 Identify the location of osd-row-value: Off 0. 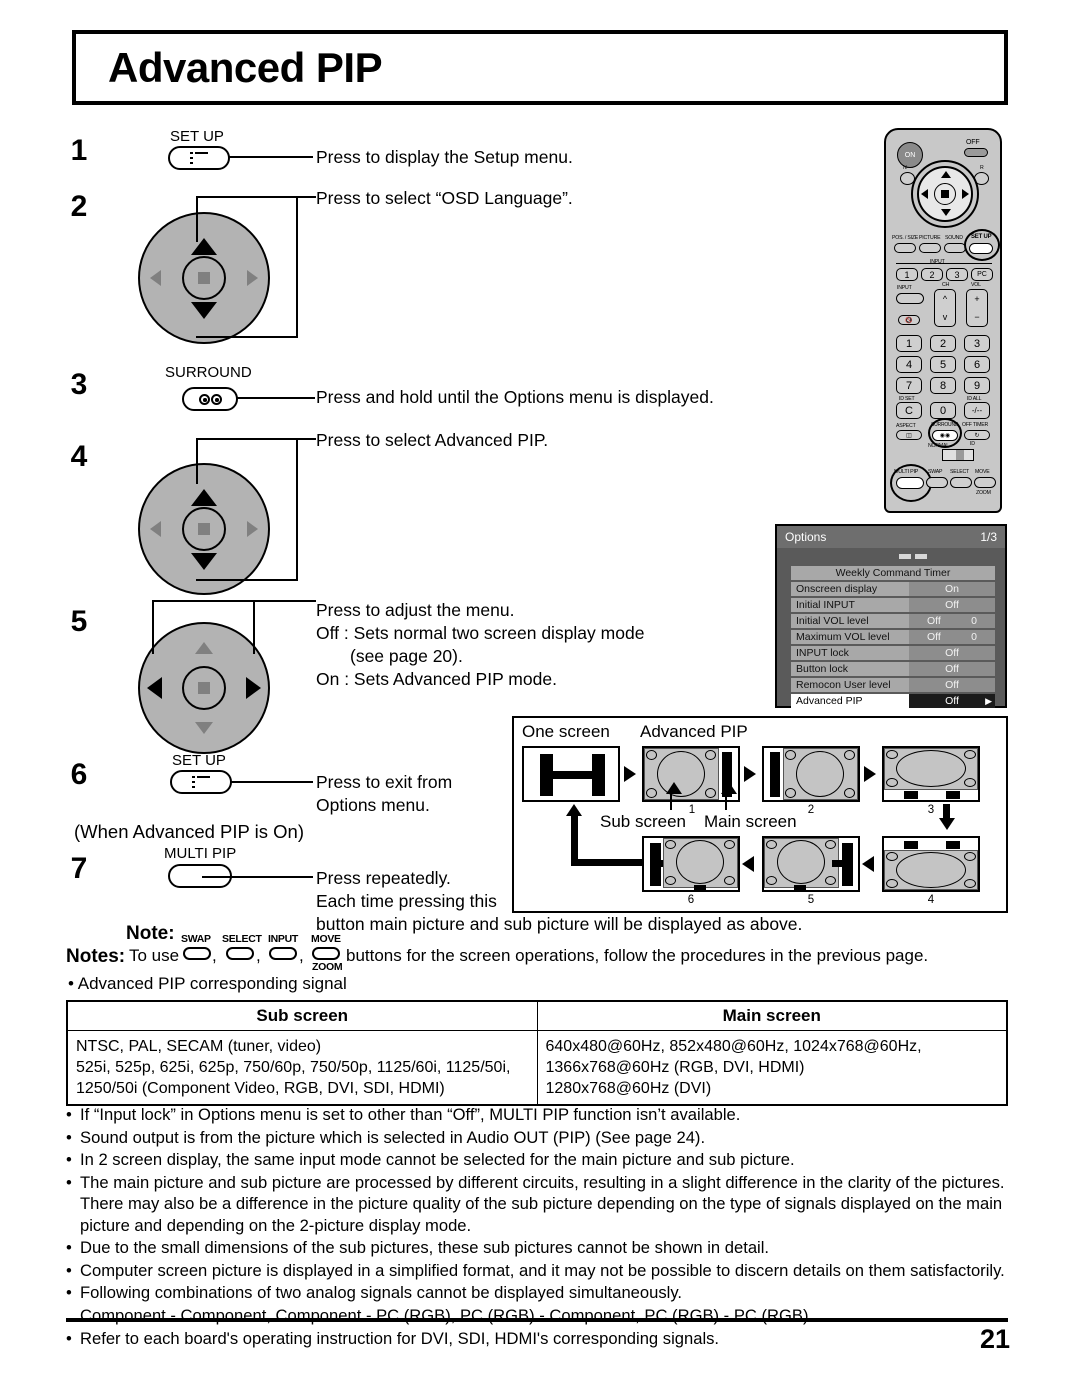
(952, 621).